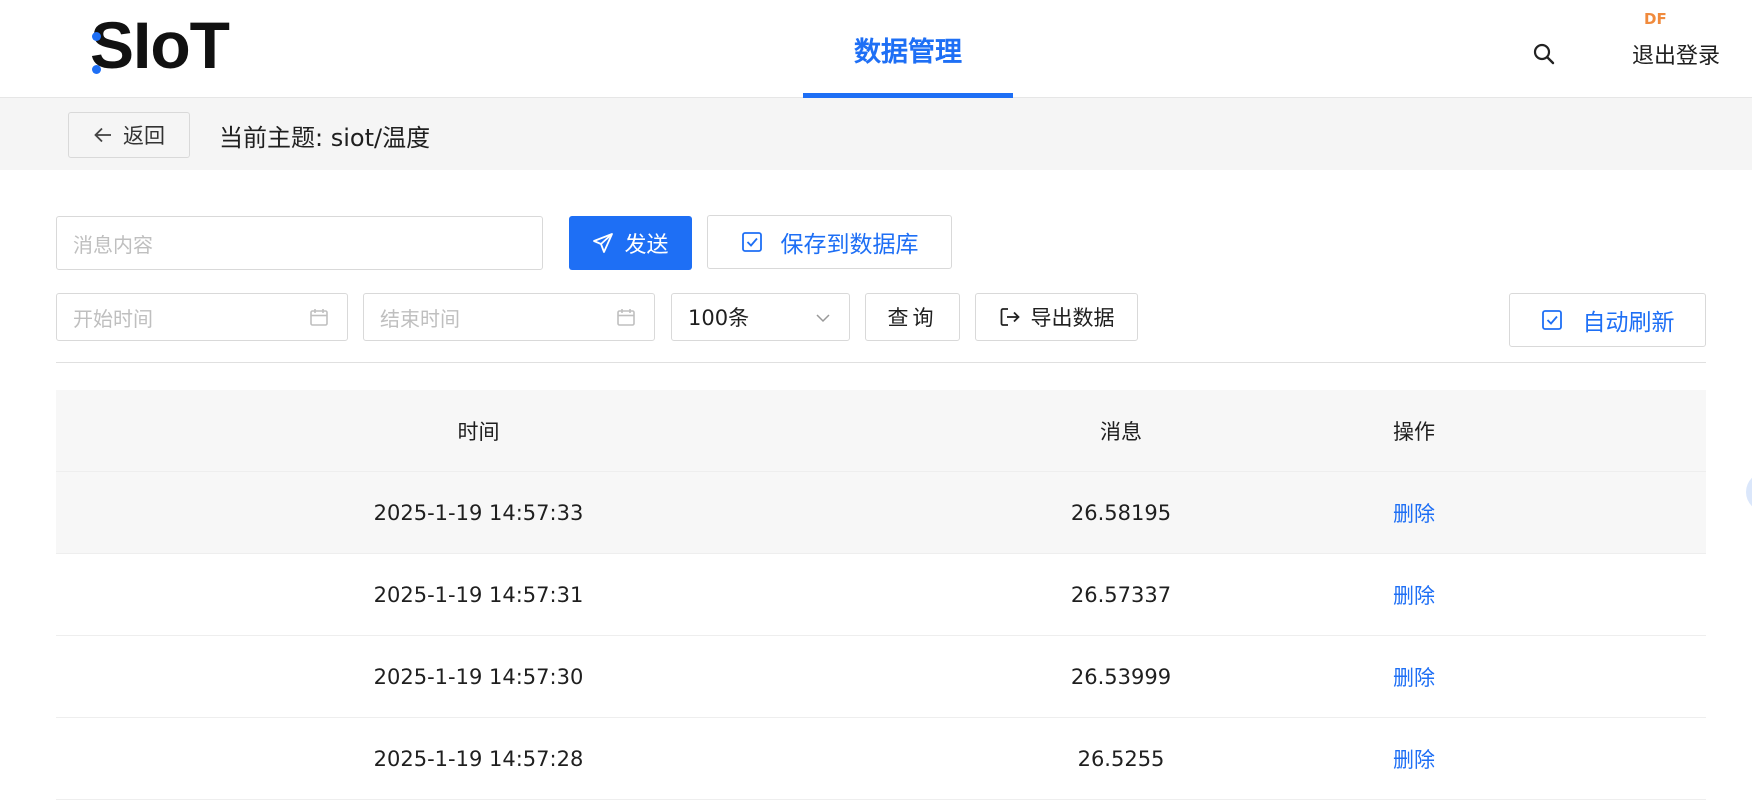 This screenshot has height=800, width=1752. I want to click on column-header-actions: 操作, so click(1414, 432).